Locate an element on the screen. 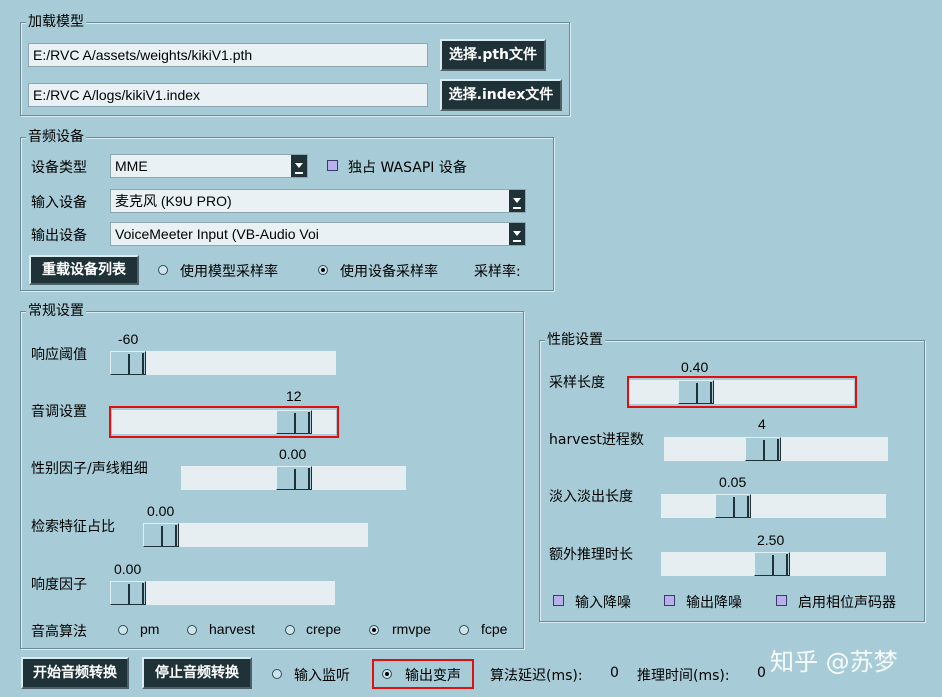  f0-radio-harvest is located at coordinates (192, 630).